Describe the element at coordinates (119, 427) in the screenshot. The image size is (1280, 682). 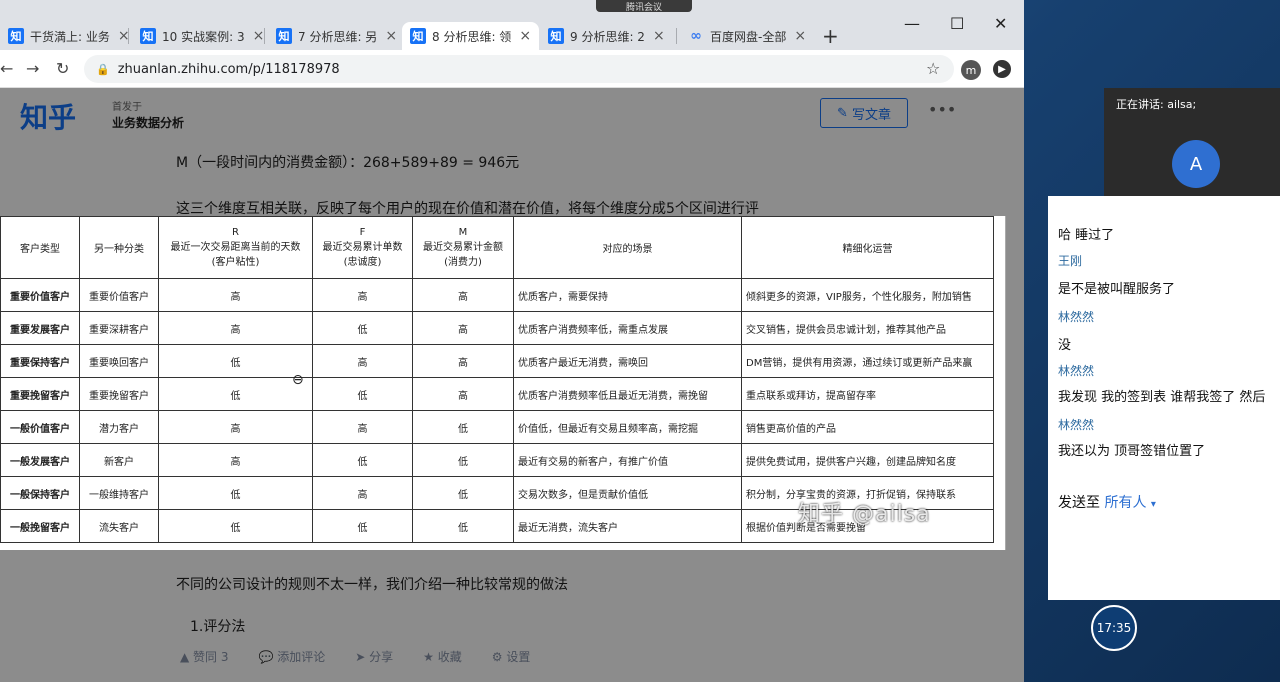
I see `table-cell: 潜力客户` at that location.